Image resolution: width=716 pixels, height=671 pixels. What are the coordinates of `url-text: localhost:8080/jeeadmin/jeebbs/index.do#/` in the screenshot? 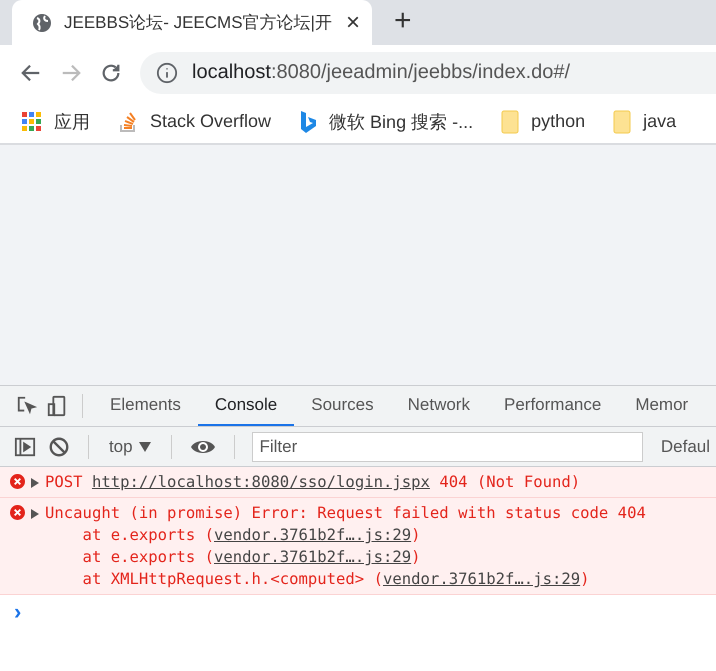 It's located at (381, 72).